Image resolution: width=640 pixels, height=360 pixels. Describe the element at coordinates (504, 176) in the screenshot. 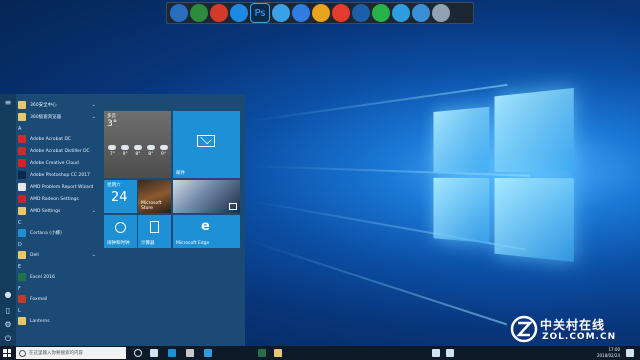

I see `windows-logo` at that location.